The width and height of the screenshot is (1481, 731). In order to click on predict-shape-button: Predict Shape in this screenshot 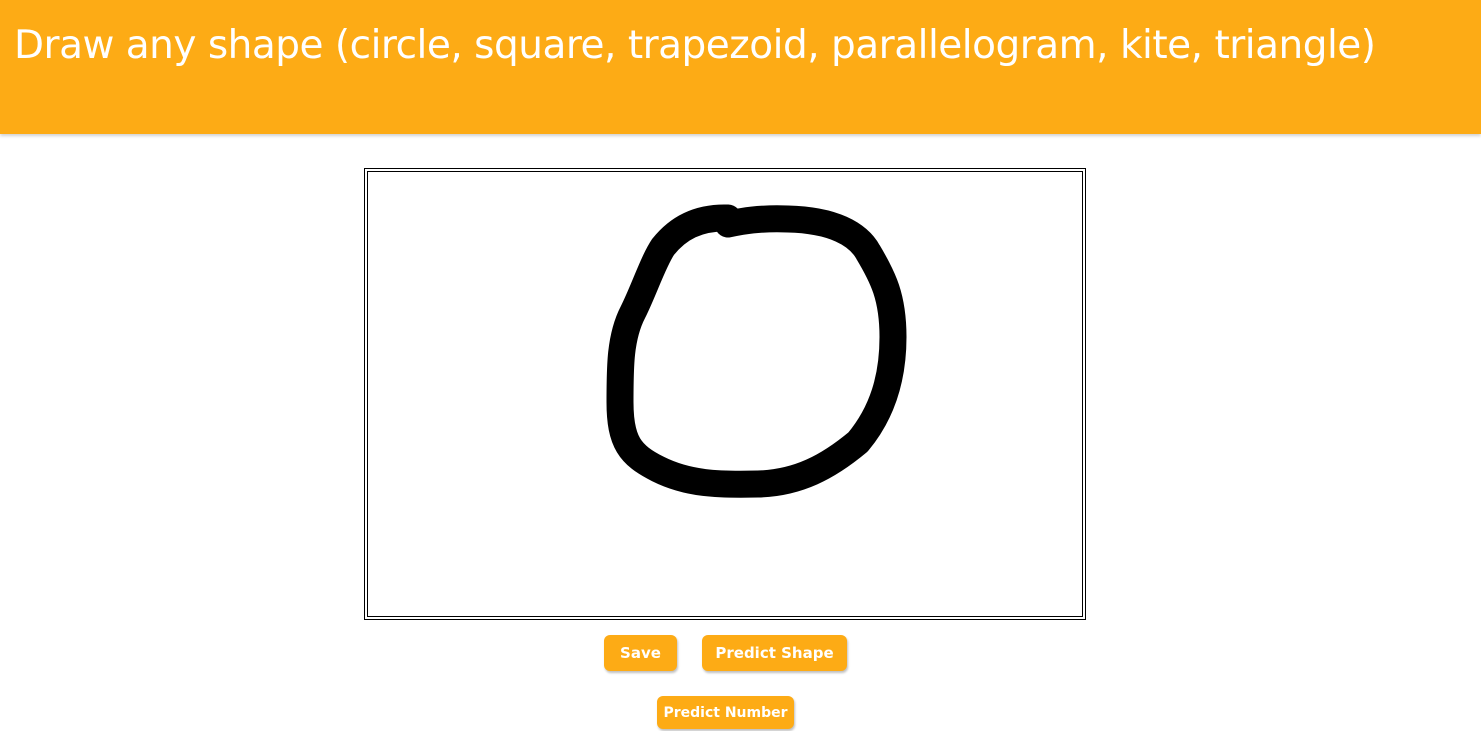, I will do `click(774, 653)`.